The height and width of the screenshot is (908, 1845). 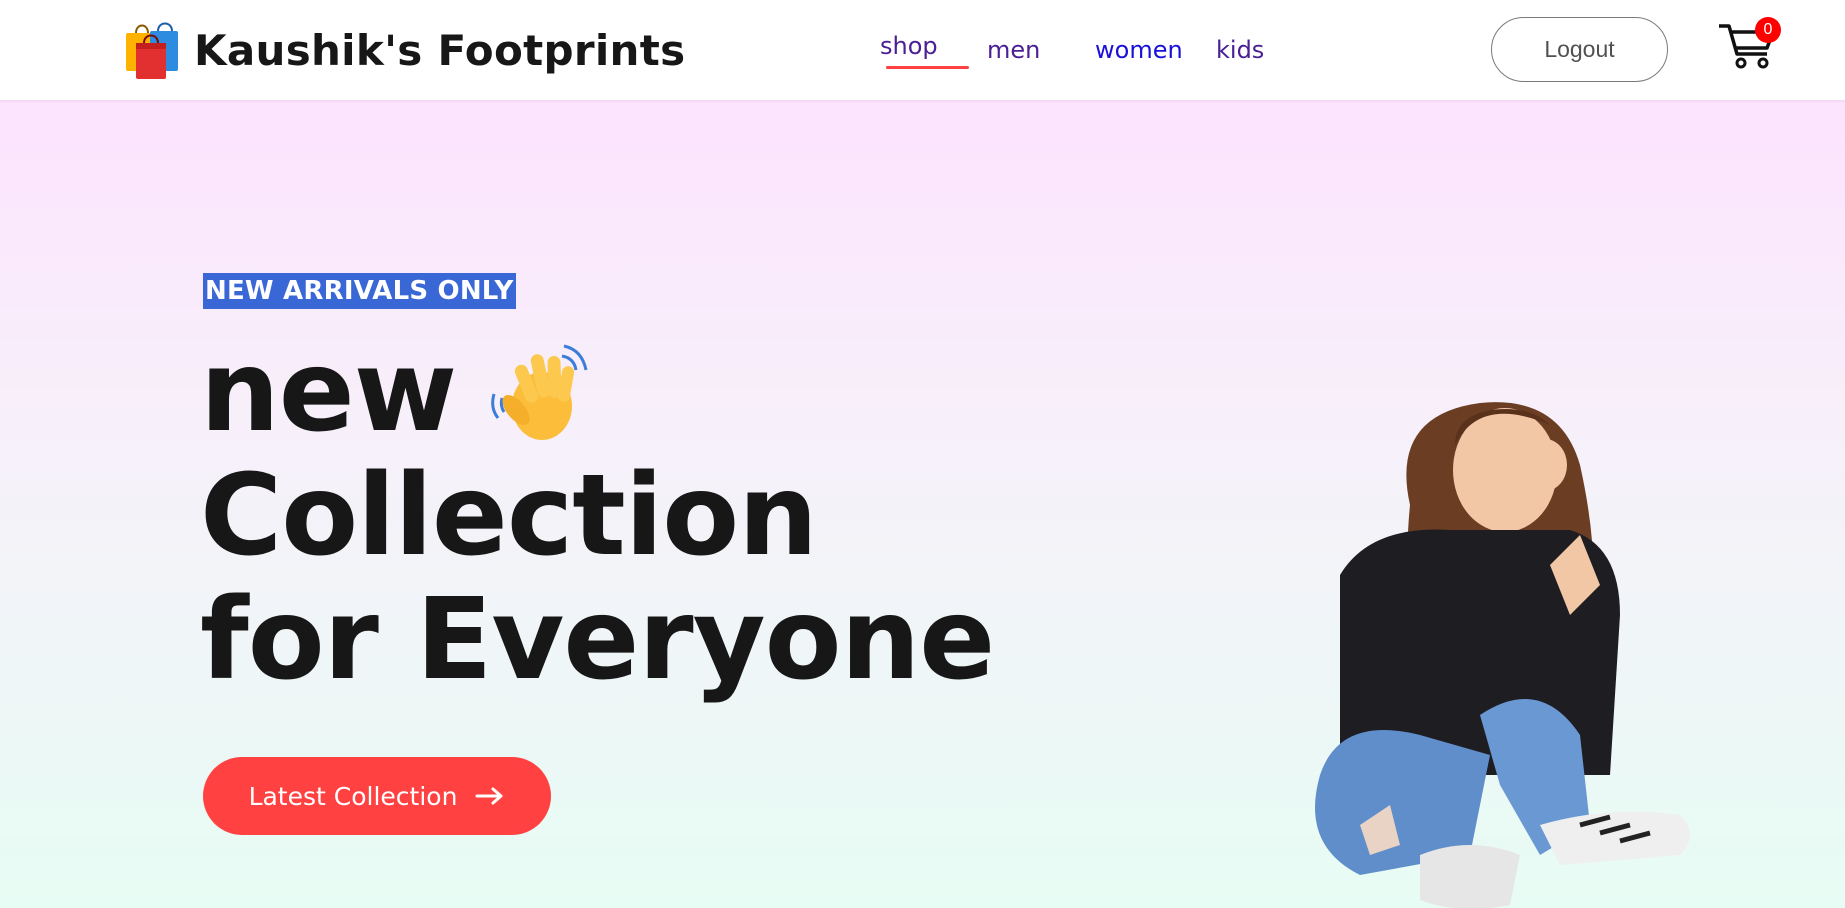 I want to click on cart-count-badge: 0, so click(x=1768, y=30).